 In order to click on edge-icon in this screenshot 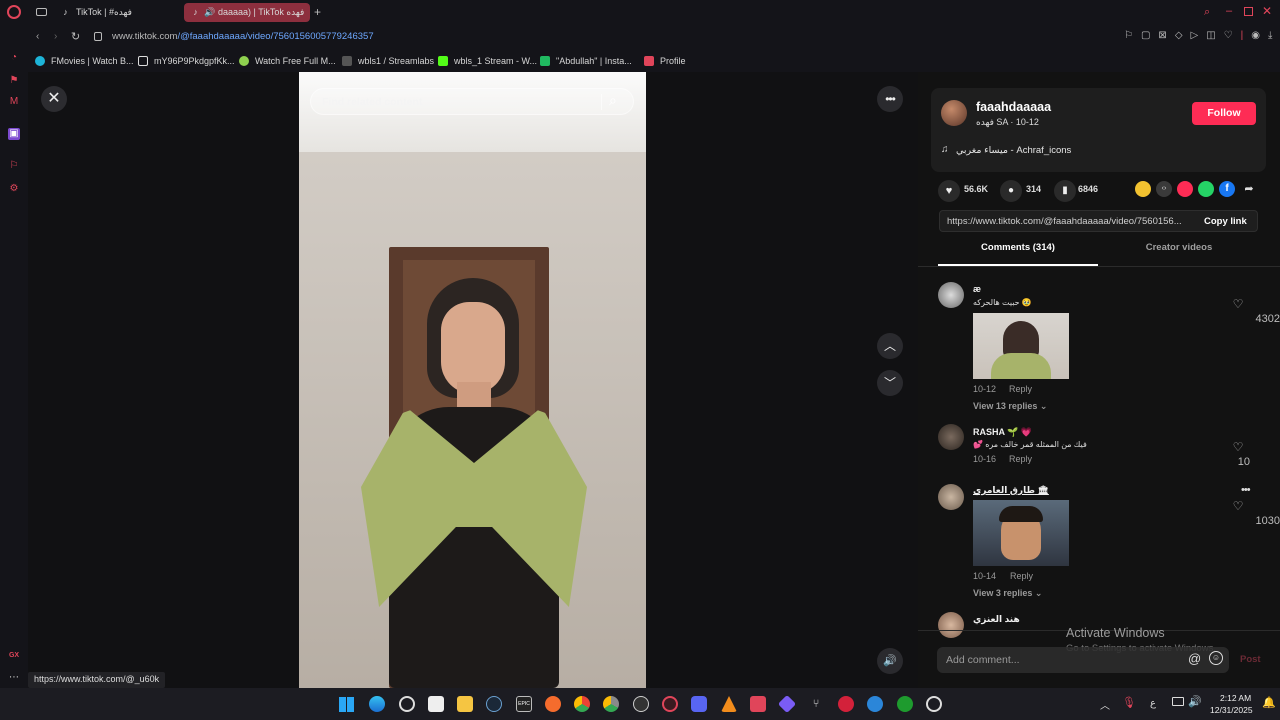, I will do `click(377, 704)`.